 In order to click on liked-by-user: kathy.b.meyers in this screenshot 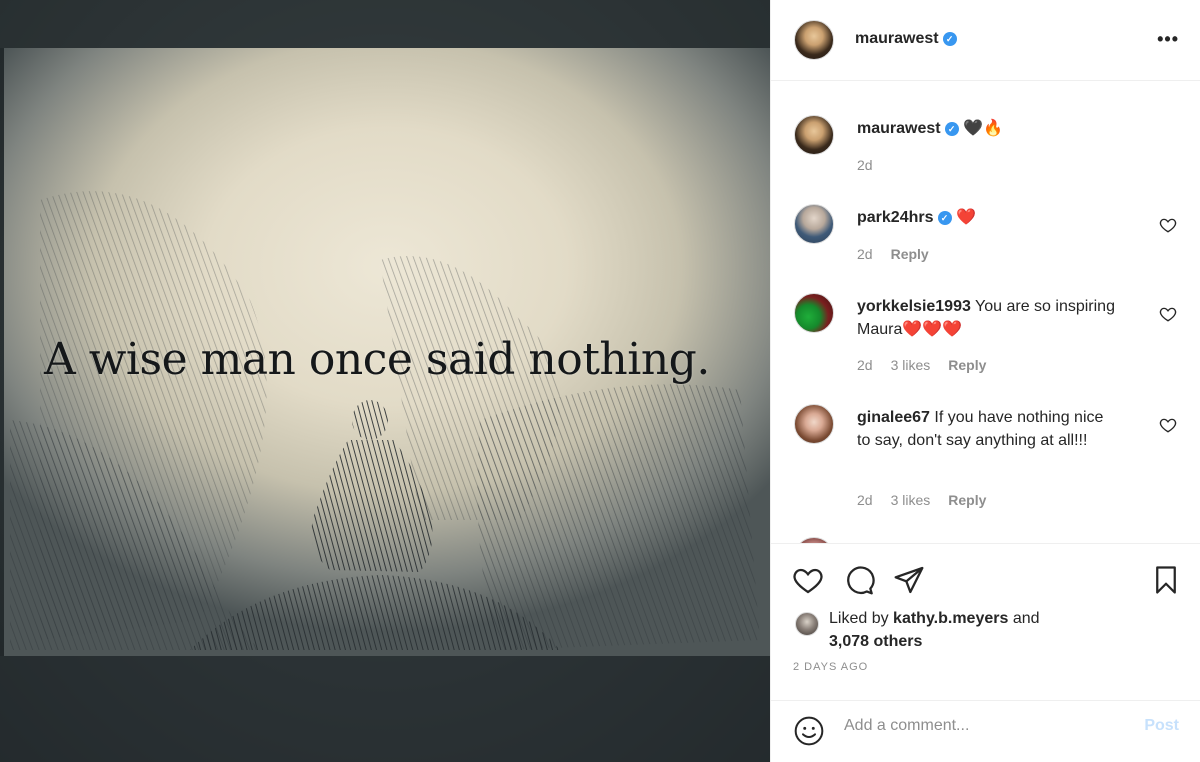, I will do `click(950, 618)`.